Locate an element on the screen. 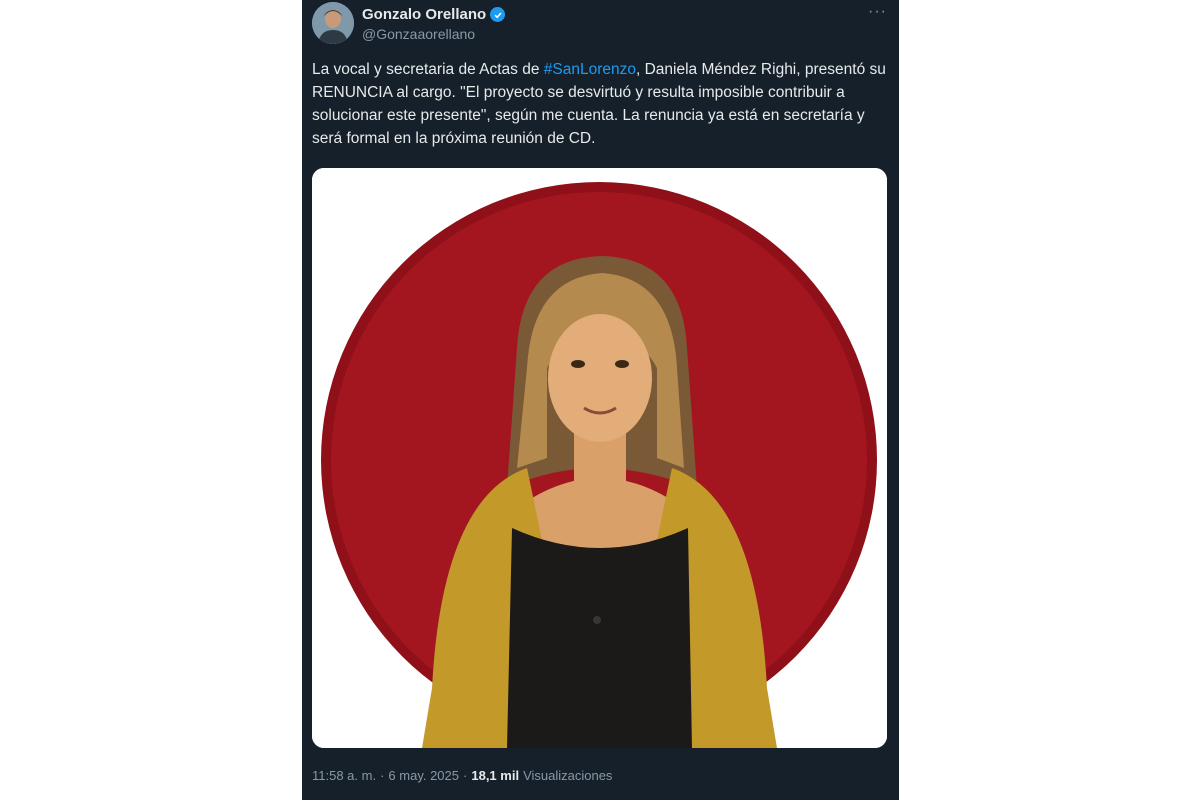 This screenshot has width=1200, height=800. hashtag-link: #SanLorenzo is located at coordinates (590, 69).